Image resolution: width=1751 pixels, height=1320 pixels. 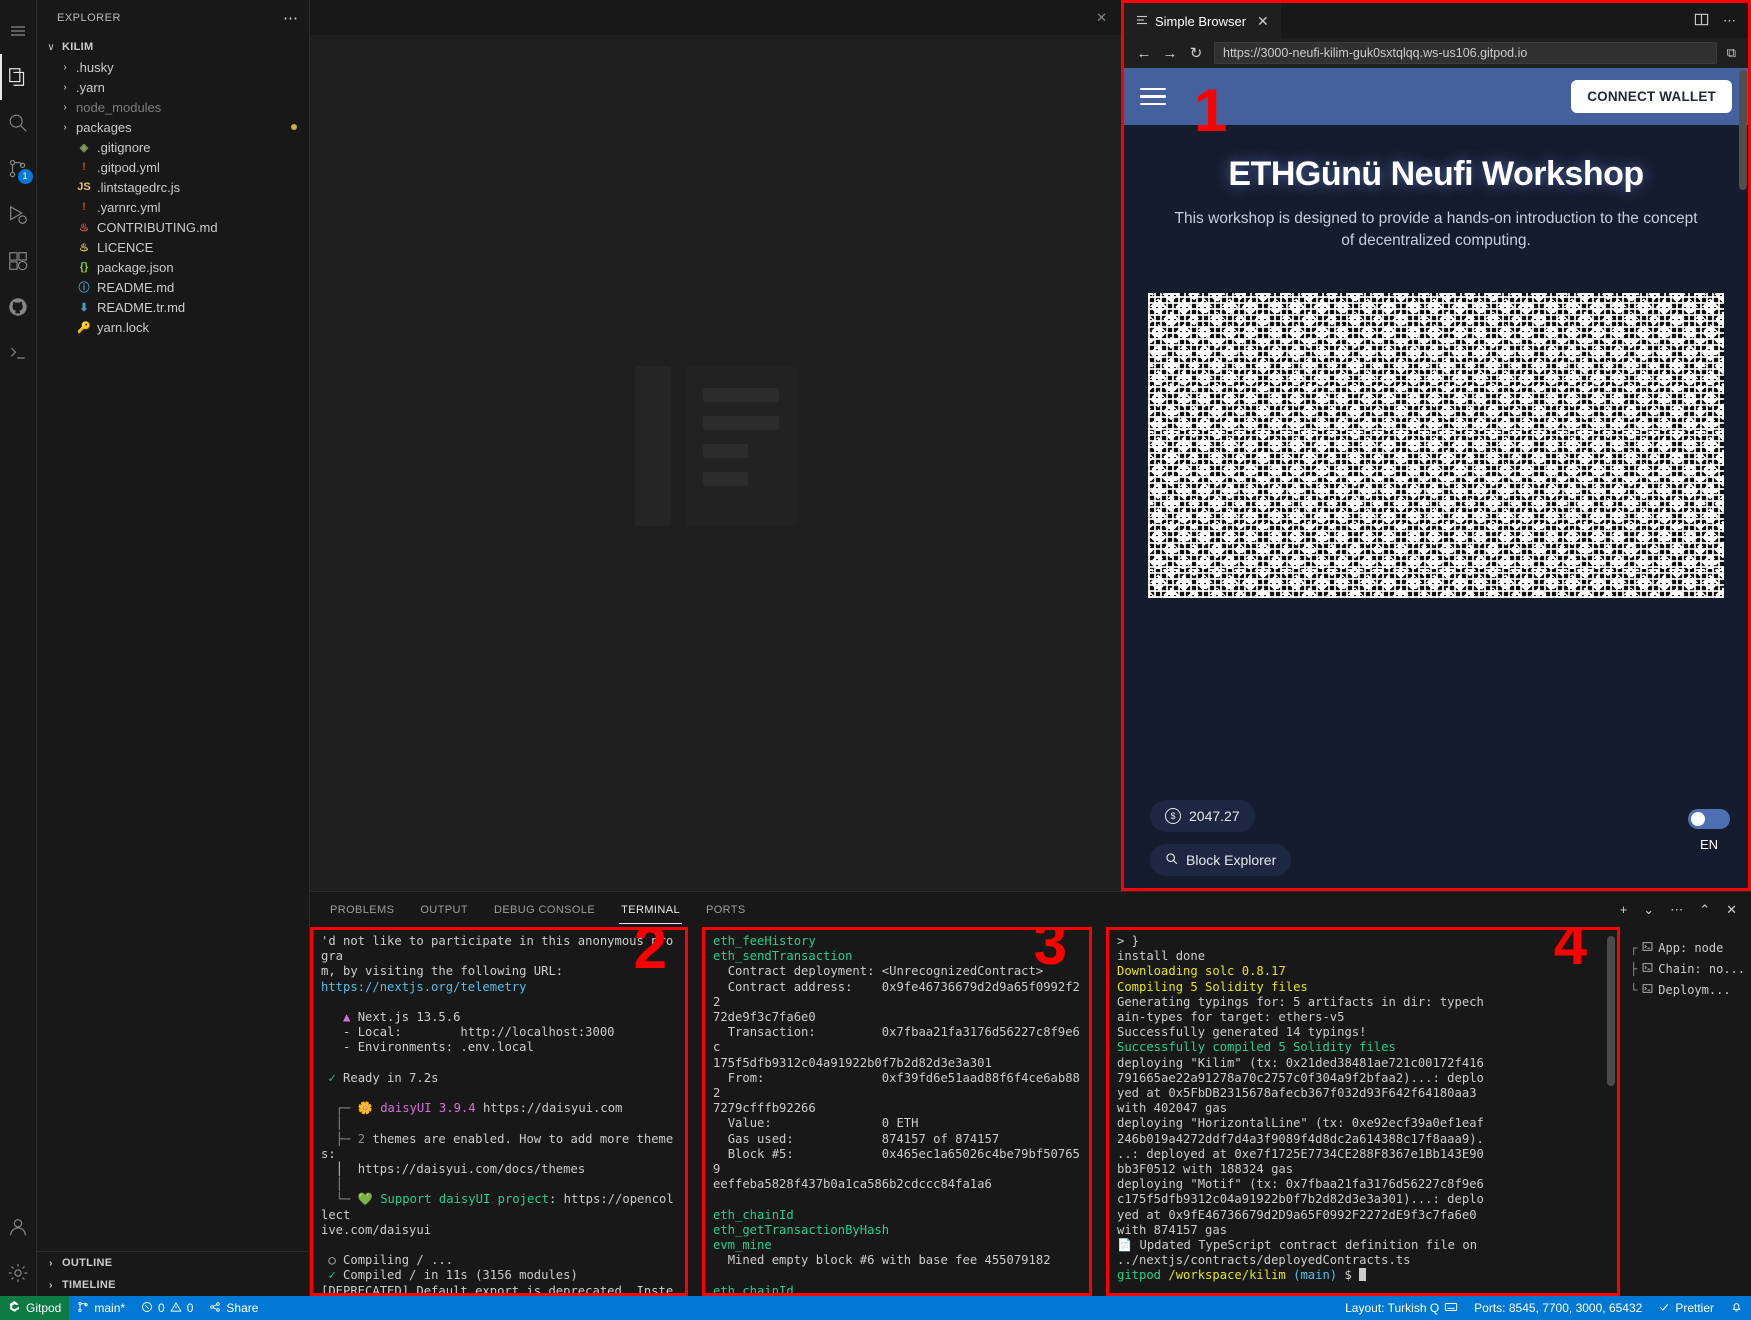 I want to click on open-external-icon: ⧉, so click(x=1731, y=53).